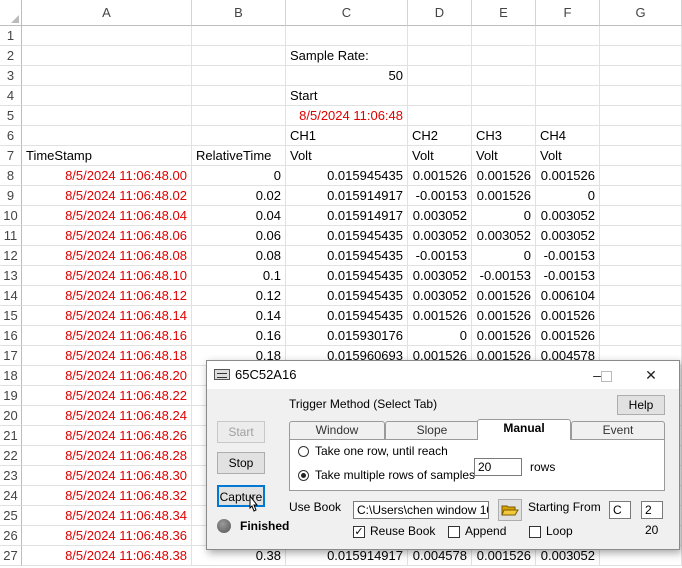 The image size is (682, 568). I want to click on column-header-g: G, so click(641, 13).